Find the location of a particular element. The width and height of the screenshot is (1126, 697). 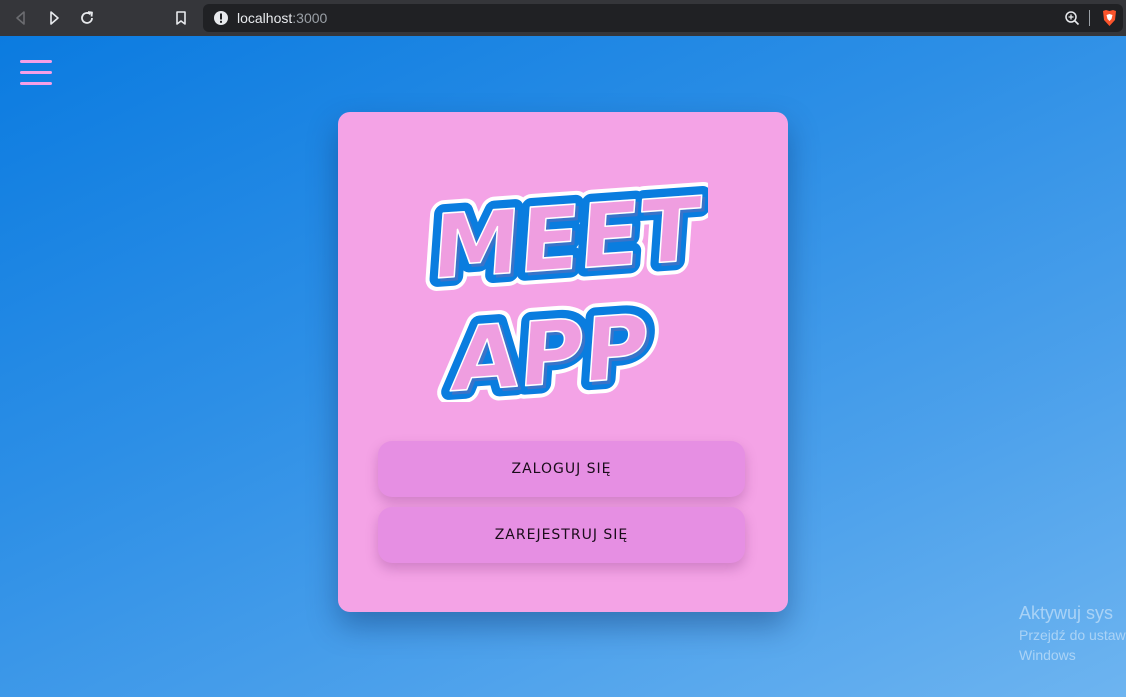

login-button: ZALOGUJ SIĘ is located at coordinates (561, 469).